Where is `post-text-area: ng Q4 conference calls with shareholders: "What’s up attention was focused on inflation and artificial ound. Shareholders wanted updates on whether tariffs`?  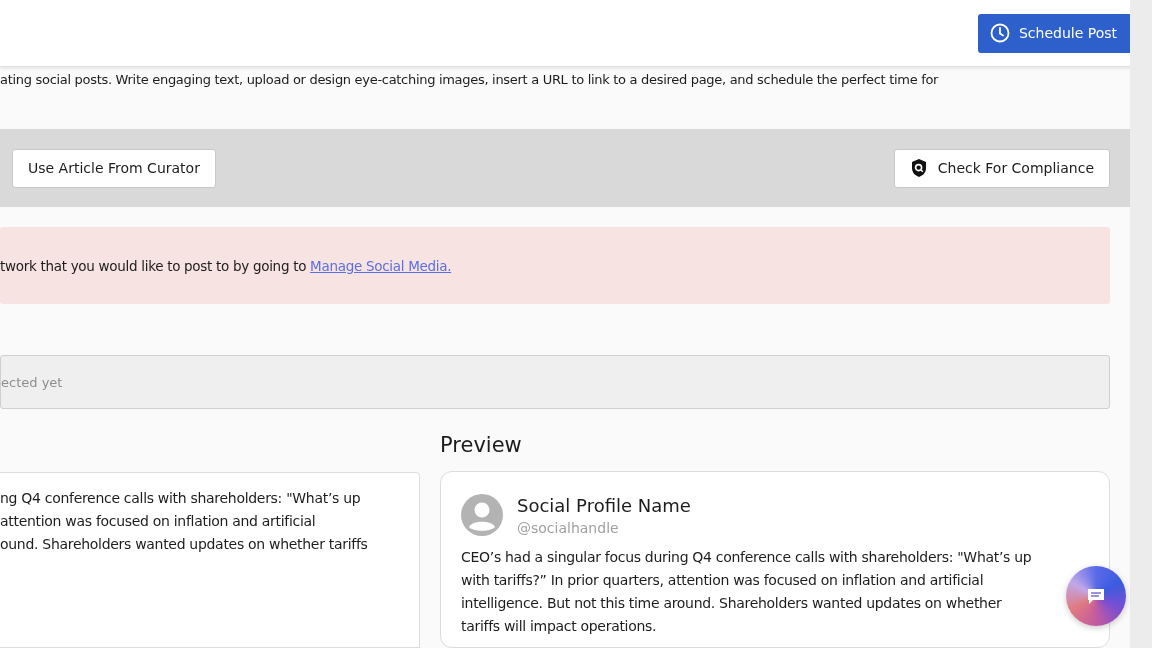
post-text-area: ng Q4 conference calls with shareholders: "What’s up attention was focused on inflation and artificial ound. Shareholders wanted updates on whether tariffs is located at coordinates (210, 560).